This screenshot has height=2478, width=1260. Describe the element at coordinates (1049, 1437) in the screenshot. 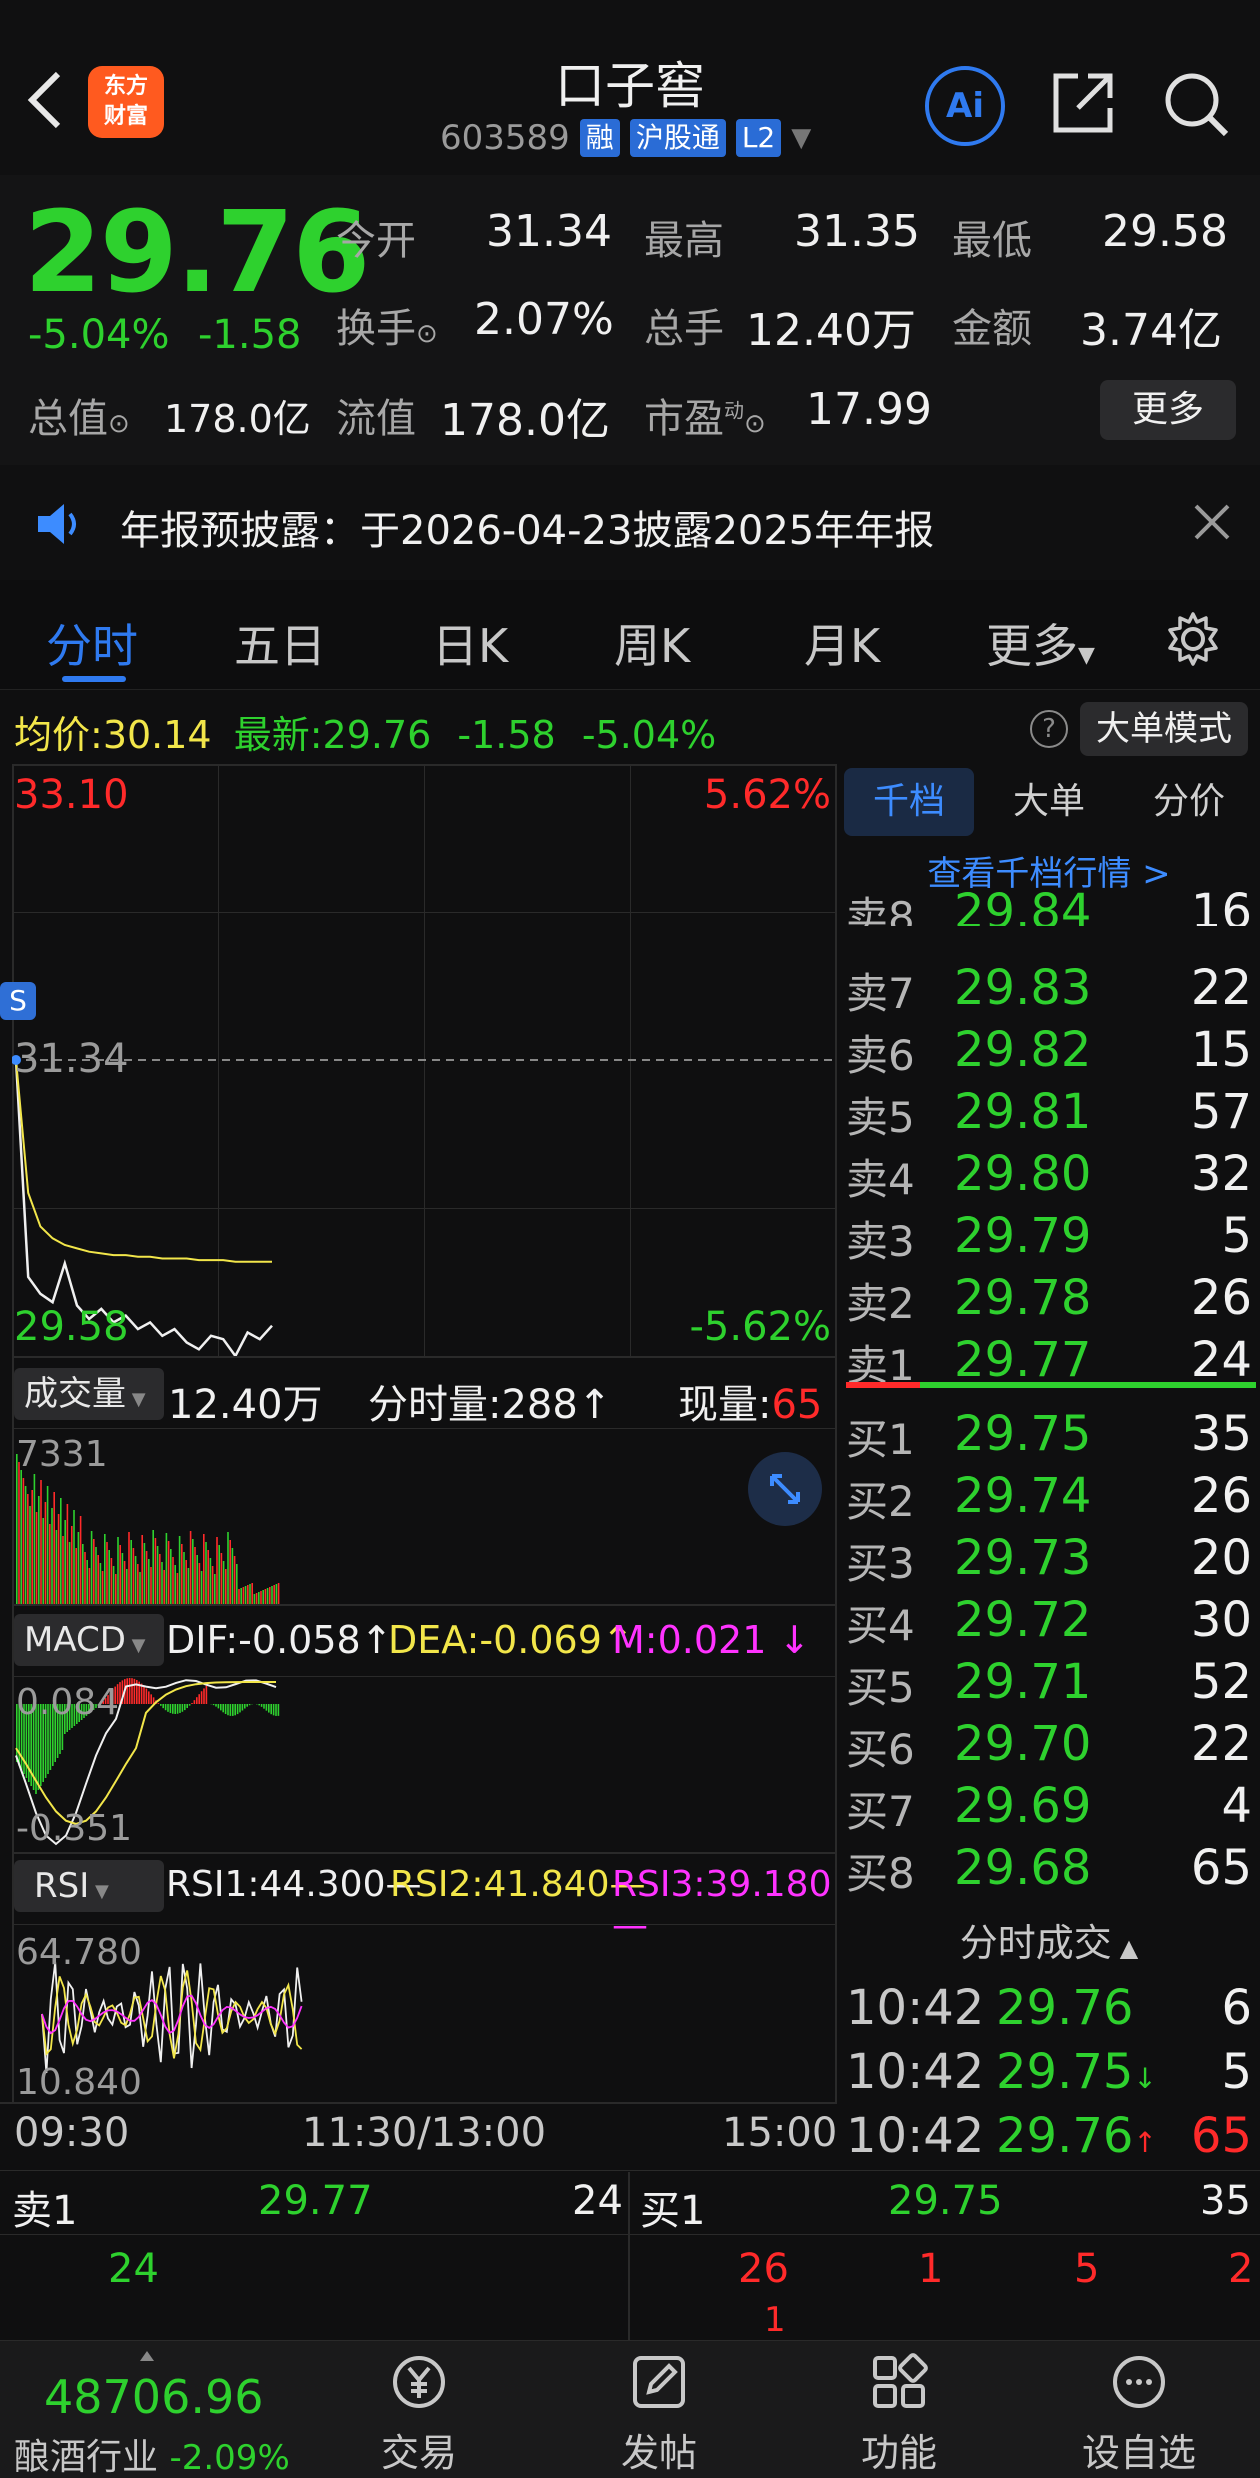

I see `bid-row: 买1 29.75 35` at that location.